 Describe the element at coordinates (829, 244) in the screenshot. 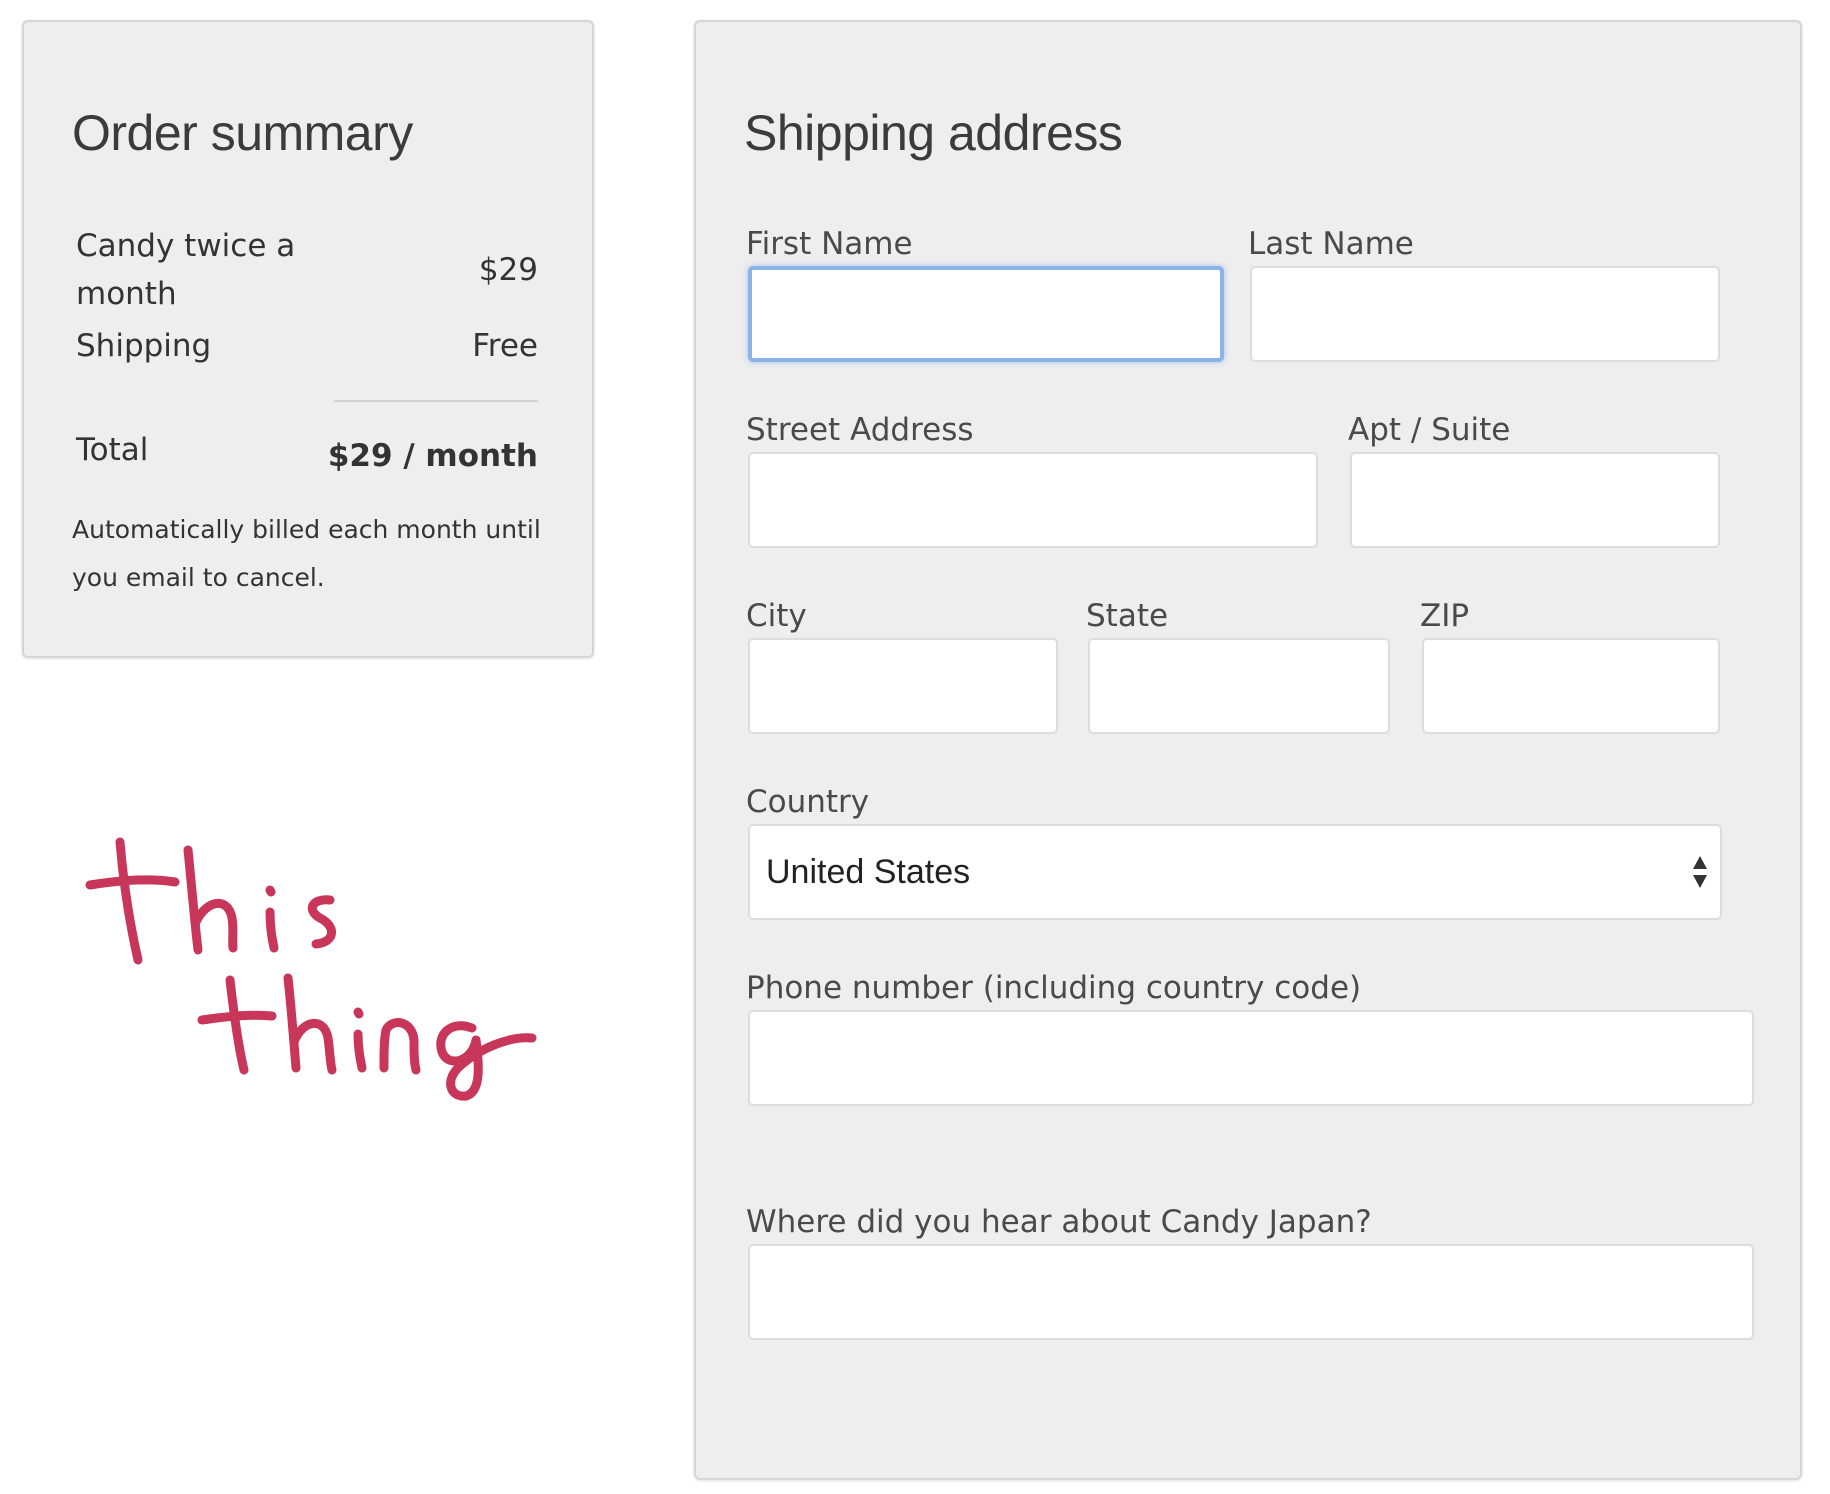

I see `first-name-label: First Name` at that location.